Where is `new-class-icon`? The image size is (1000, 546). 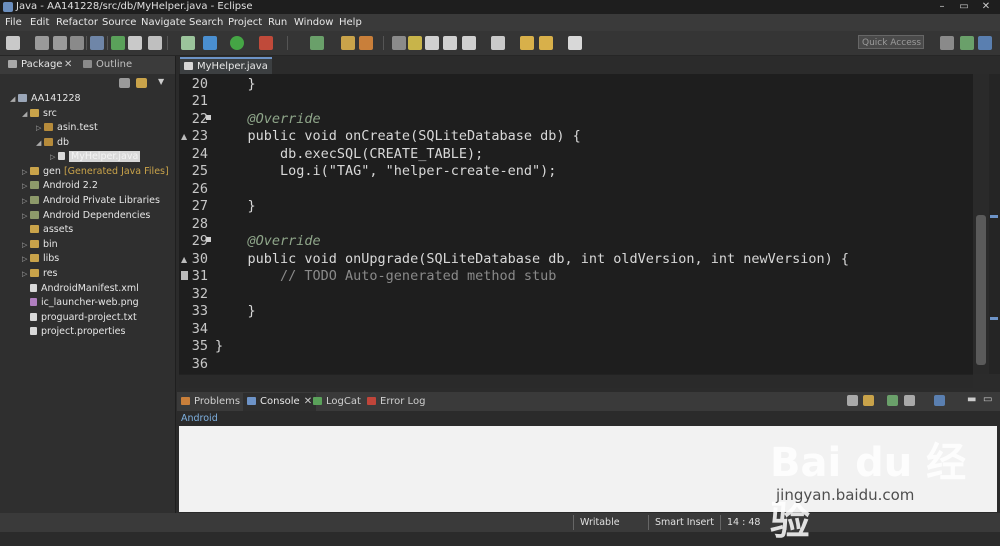
new-class-icon is located at coordinates (317, 43).